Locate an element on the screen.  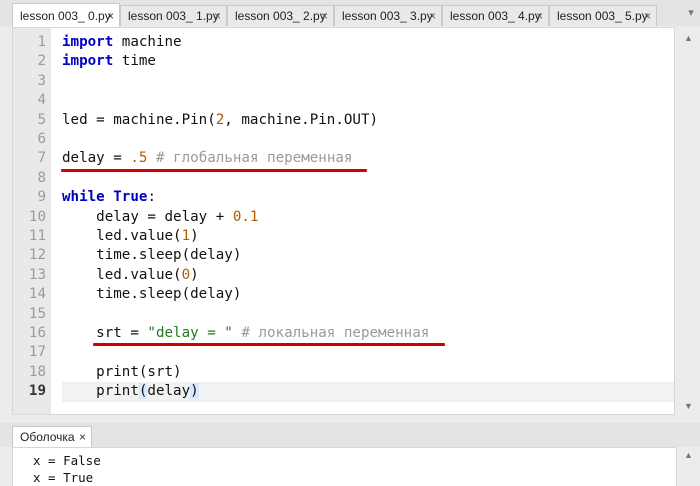
code-line: 11 led.value(1) is located at coordinates (343, 236).